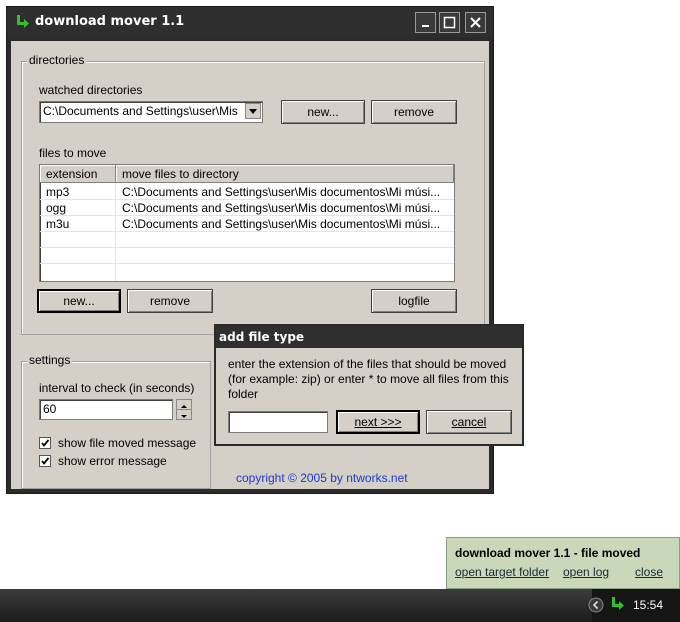 The image size is (680, 622). Describe the element at coordinates (285, 174) in the screenshot. I see `column-header-directory: move files to directory` at that location.